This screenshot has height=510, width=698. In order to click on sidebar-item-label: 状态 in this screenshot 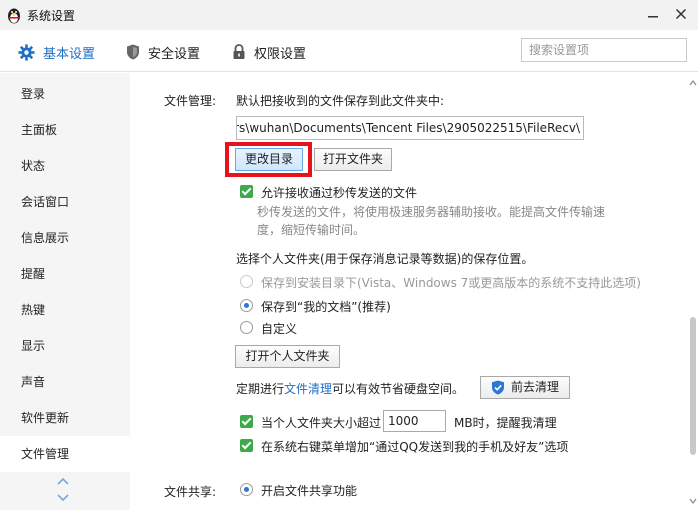, I will do `click(33, 166)`.